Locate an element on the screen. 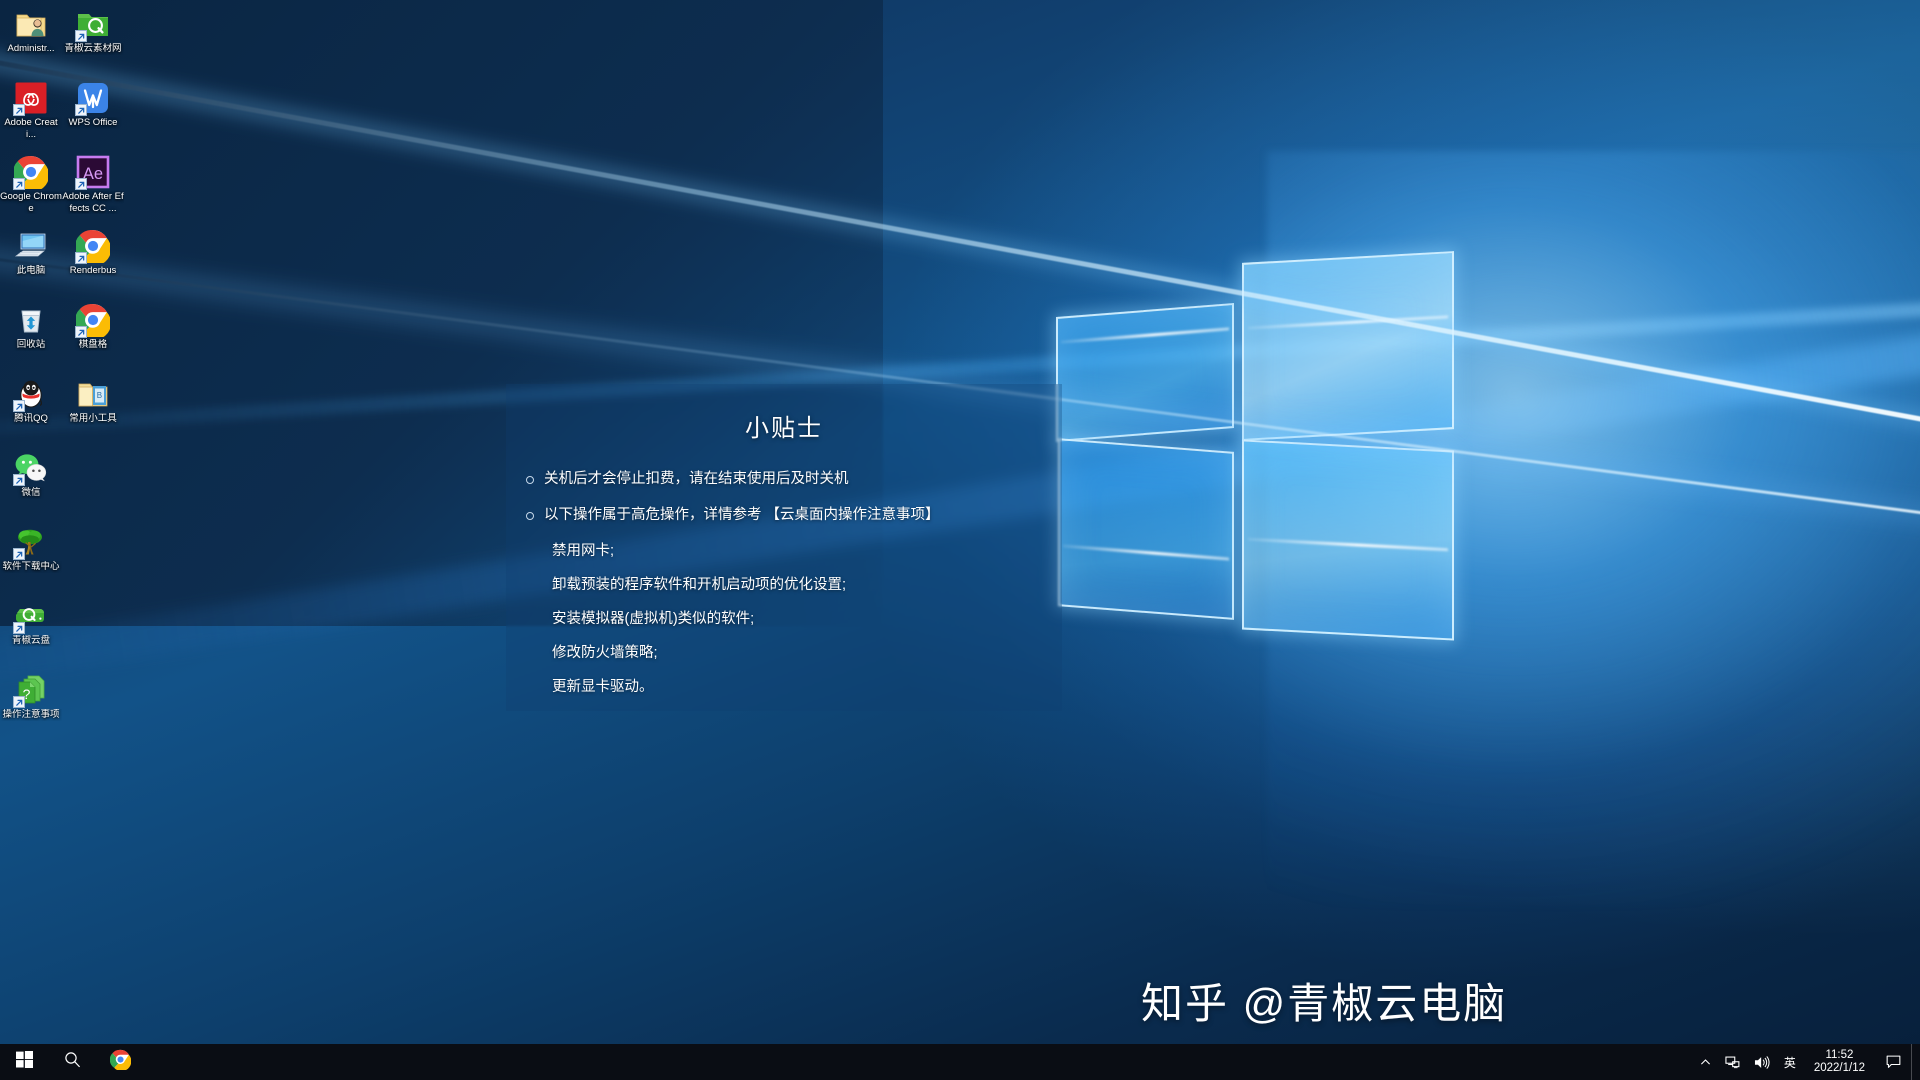 Image resolution: width=1920 pixels, height=1080 pixels. notification-icon is located at coordinates (1893, 1061).